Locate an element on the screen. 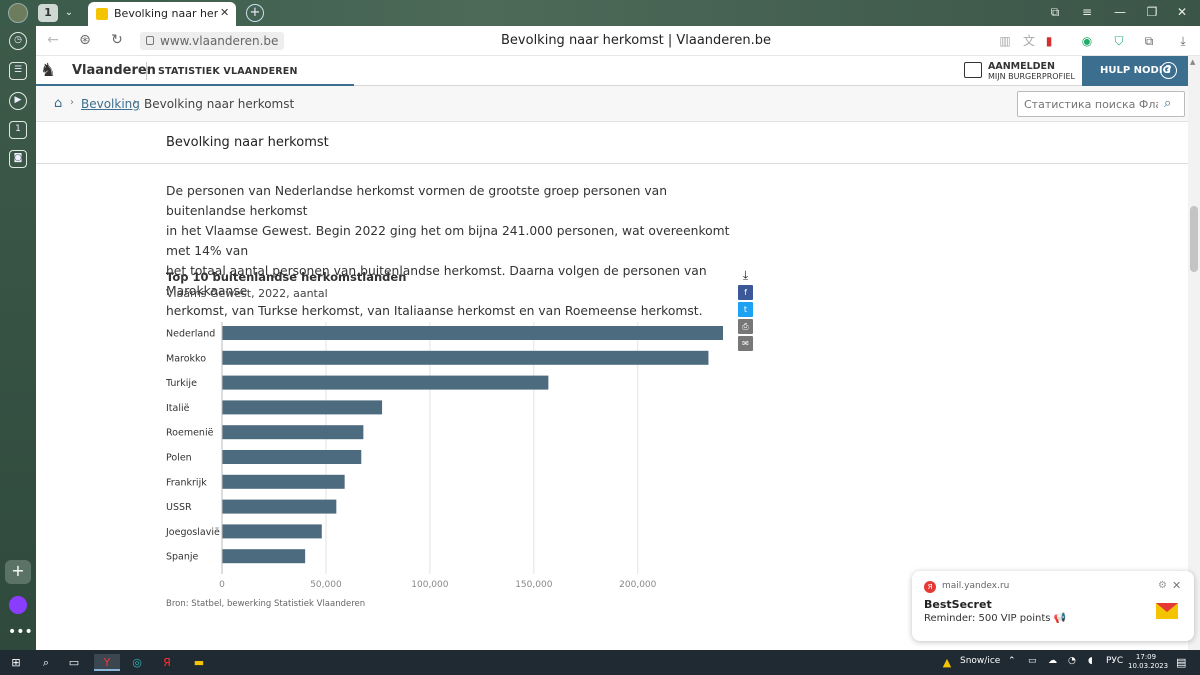 Image resolution: width=1200 pixels, height=675 pixels. clock-time: 17:09 is located at coordinates (1146, 657).